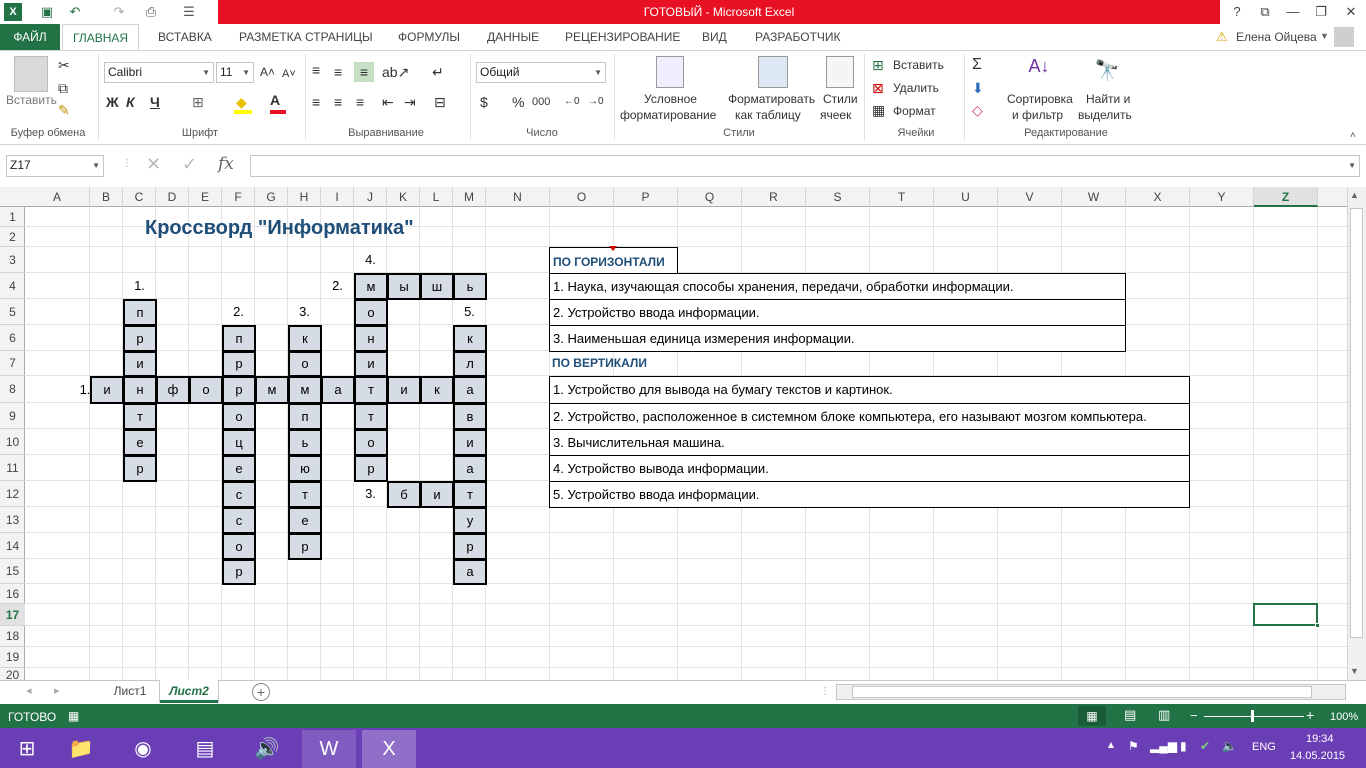  Describe the element at coordinates (112, 102) in the screenshot. I see `bold-button: Ж` at that location.